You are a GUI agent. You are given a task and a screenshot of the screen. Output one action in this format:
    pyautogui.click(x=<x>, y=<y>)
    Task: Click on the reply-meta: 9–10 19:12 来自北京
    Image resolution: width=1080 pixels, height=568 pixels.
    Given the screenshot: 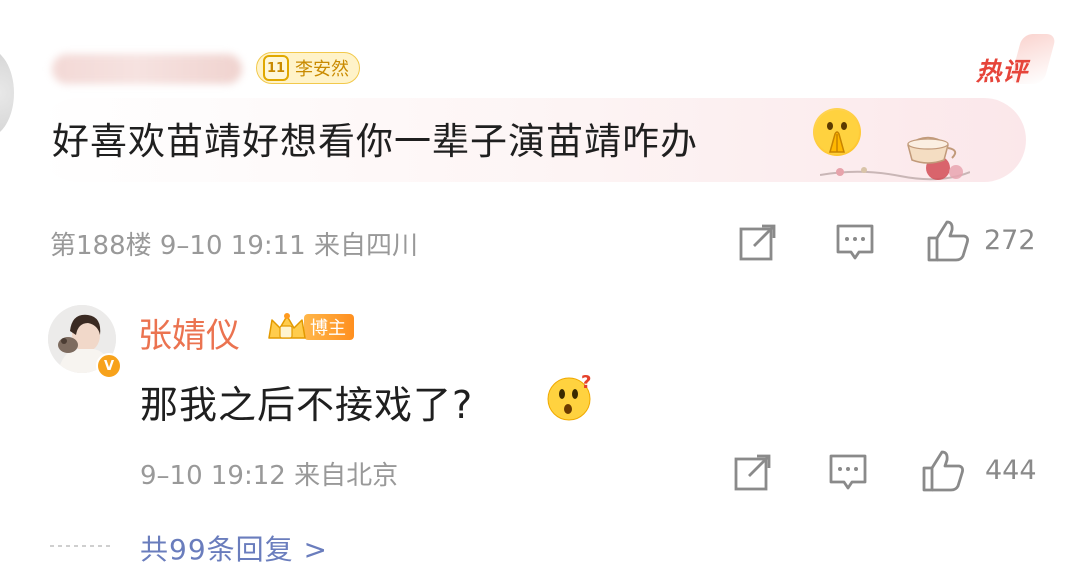 What is the action you would take?
    pyautogui.click(x=269, y=476)
    